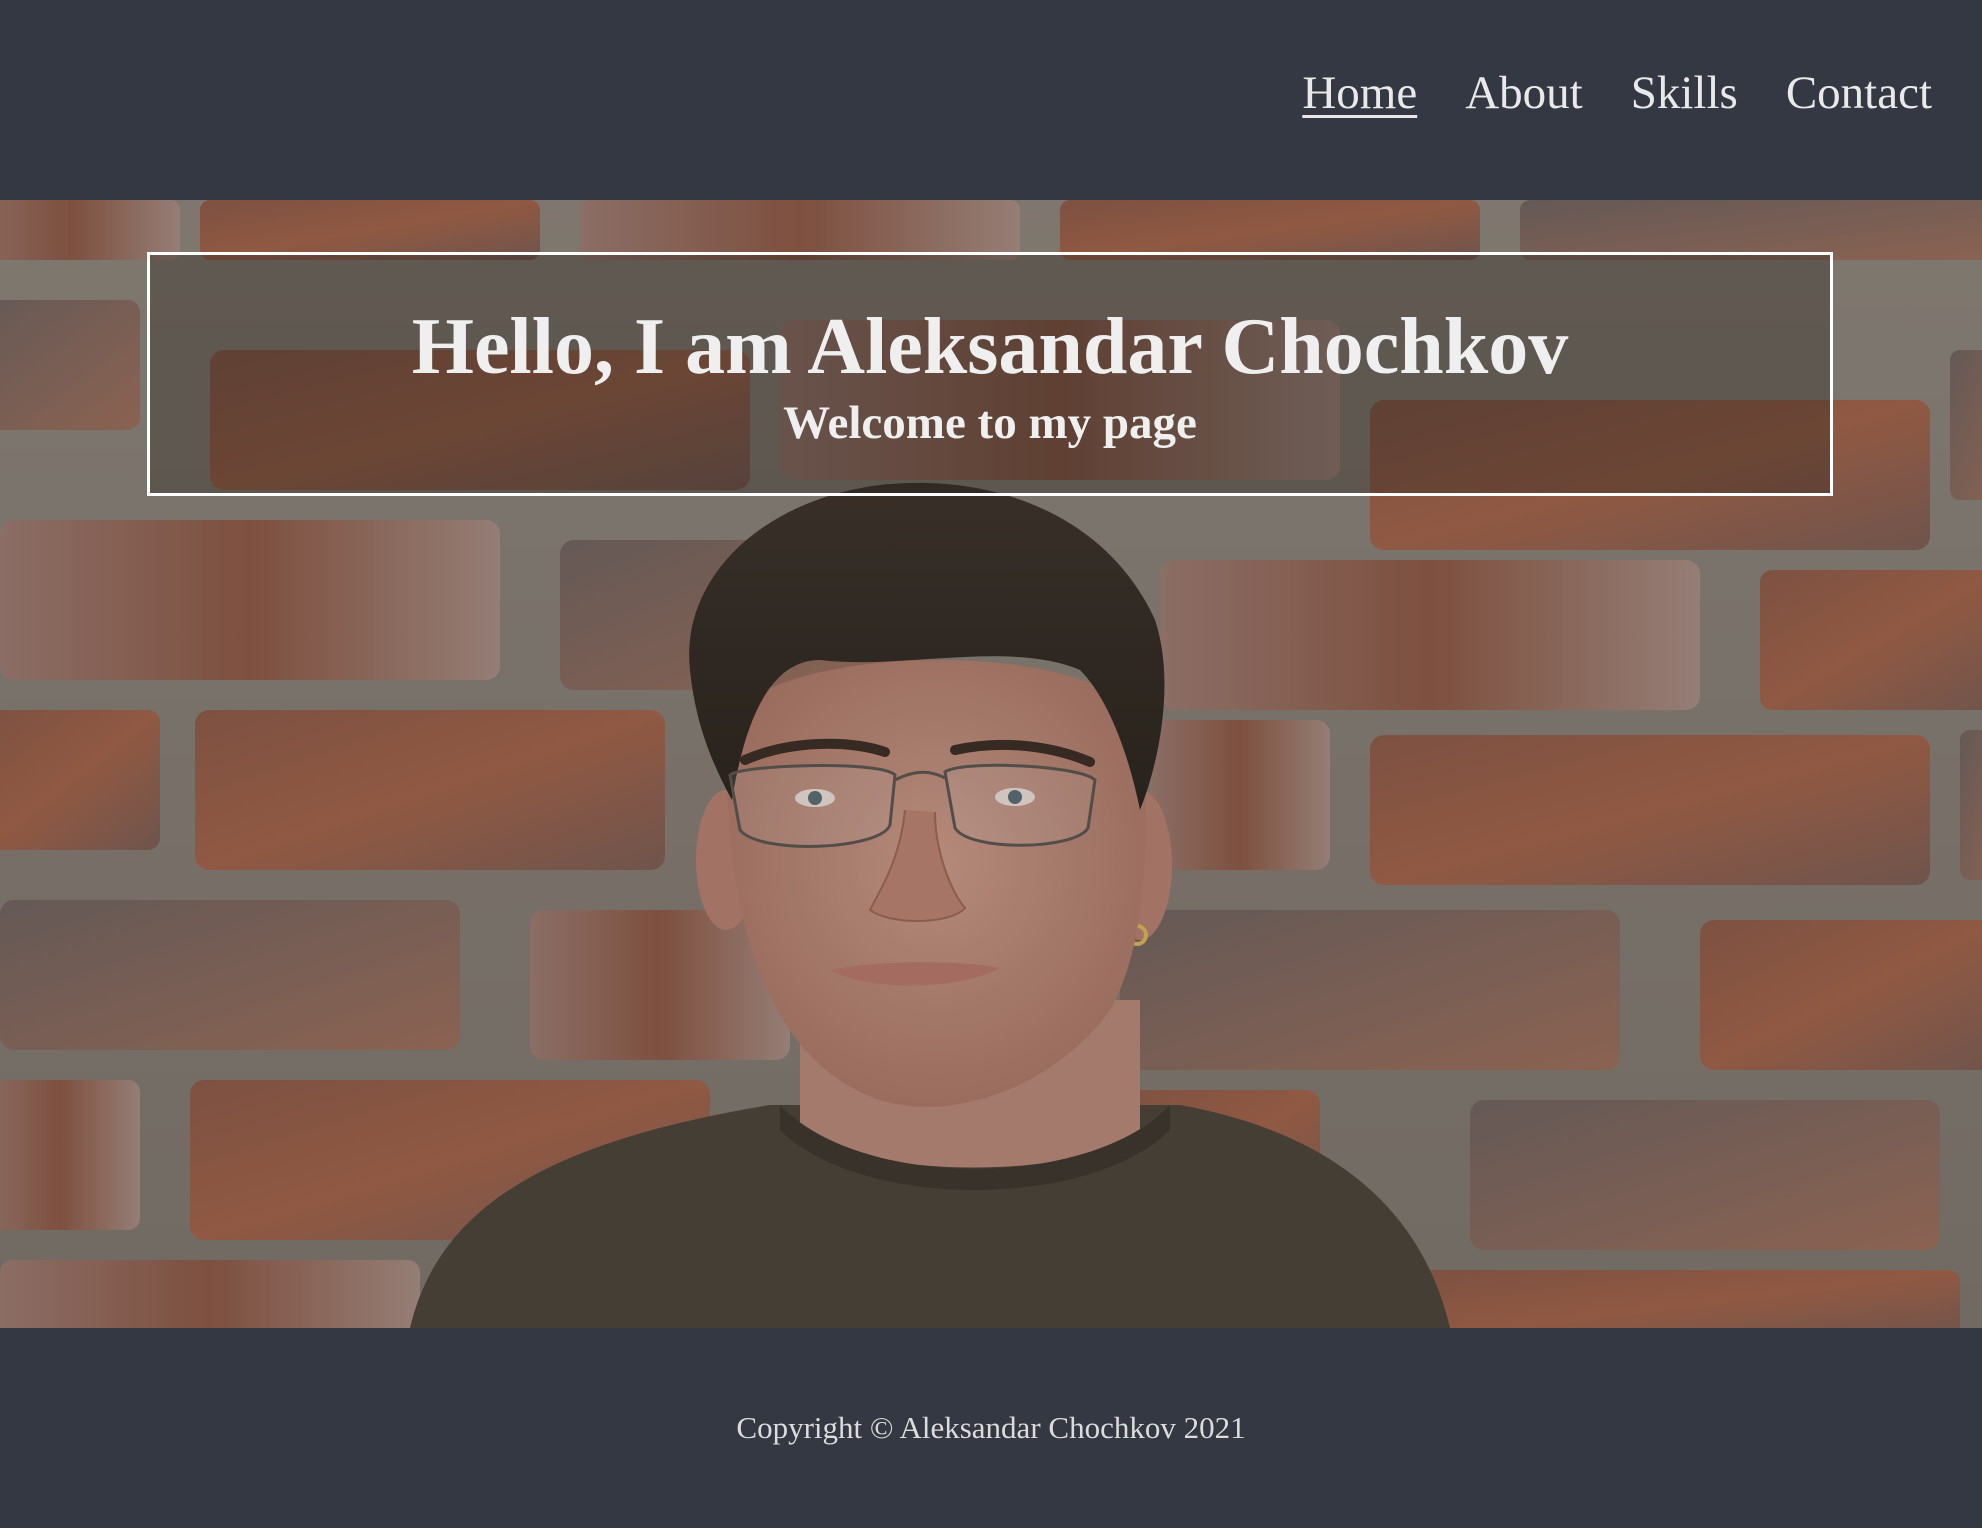  I want to click on nav-contact-link: Contact, so click(1859, 93).